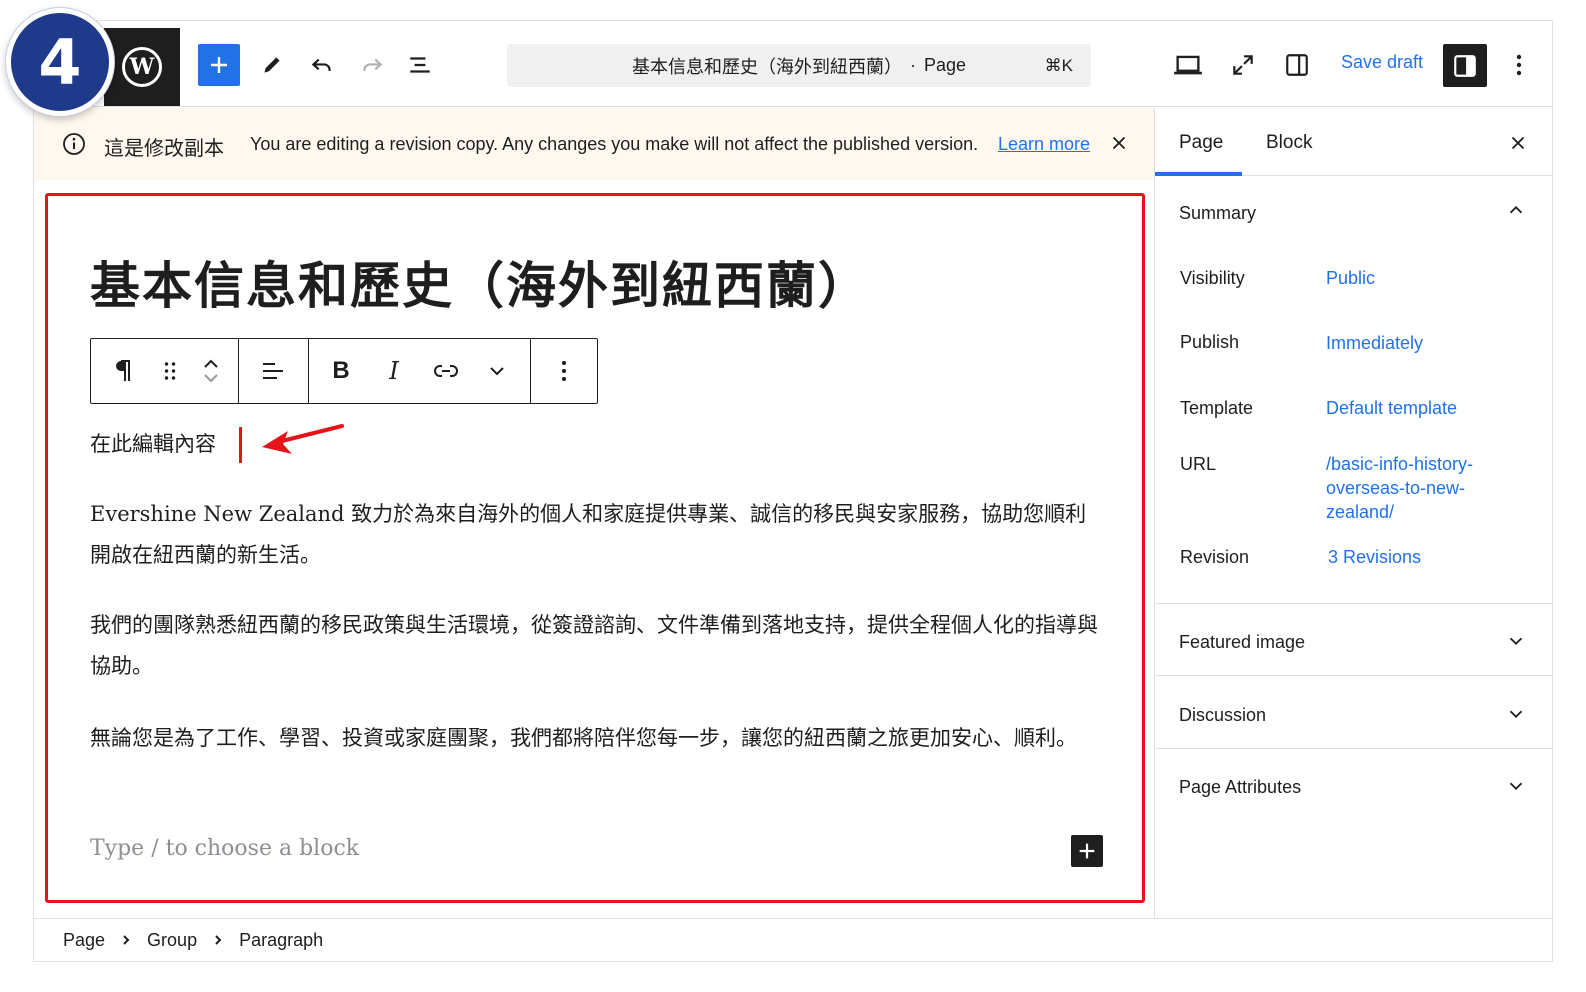  I want to click on tab-block: Block, so click(1289, 143).